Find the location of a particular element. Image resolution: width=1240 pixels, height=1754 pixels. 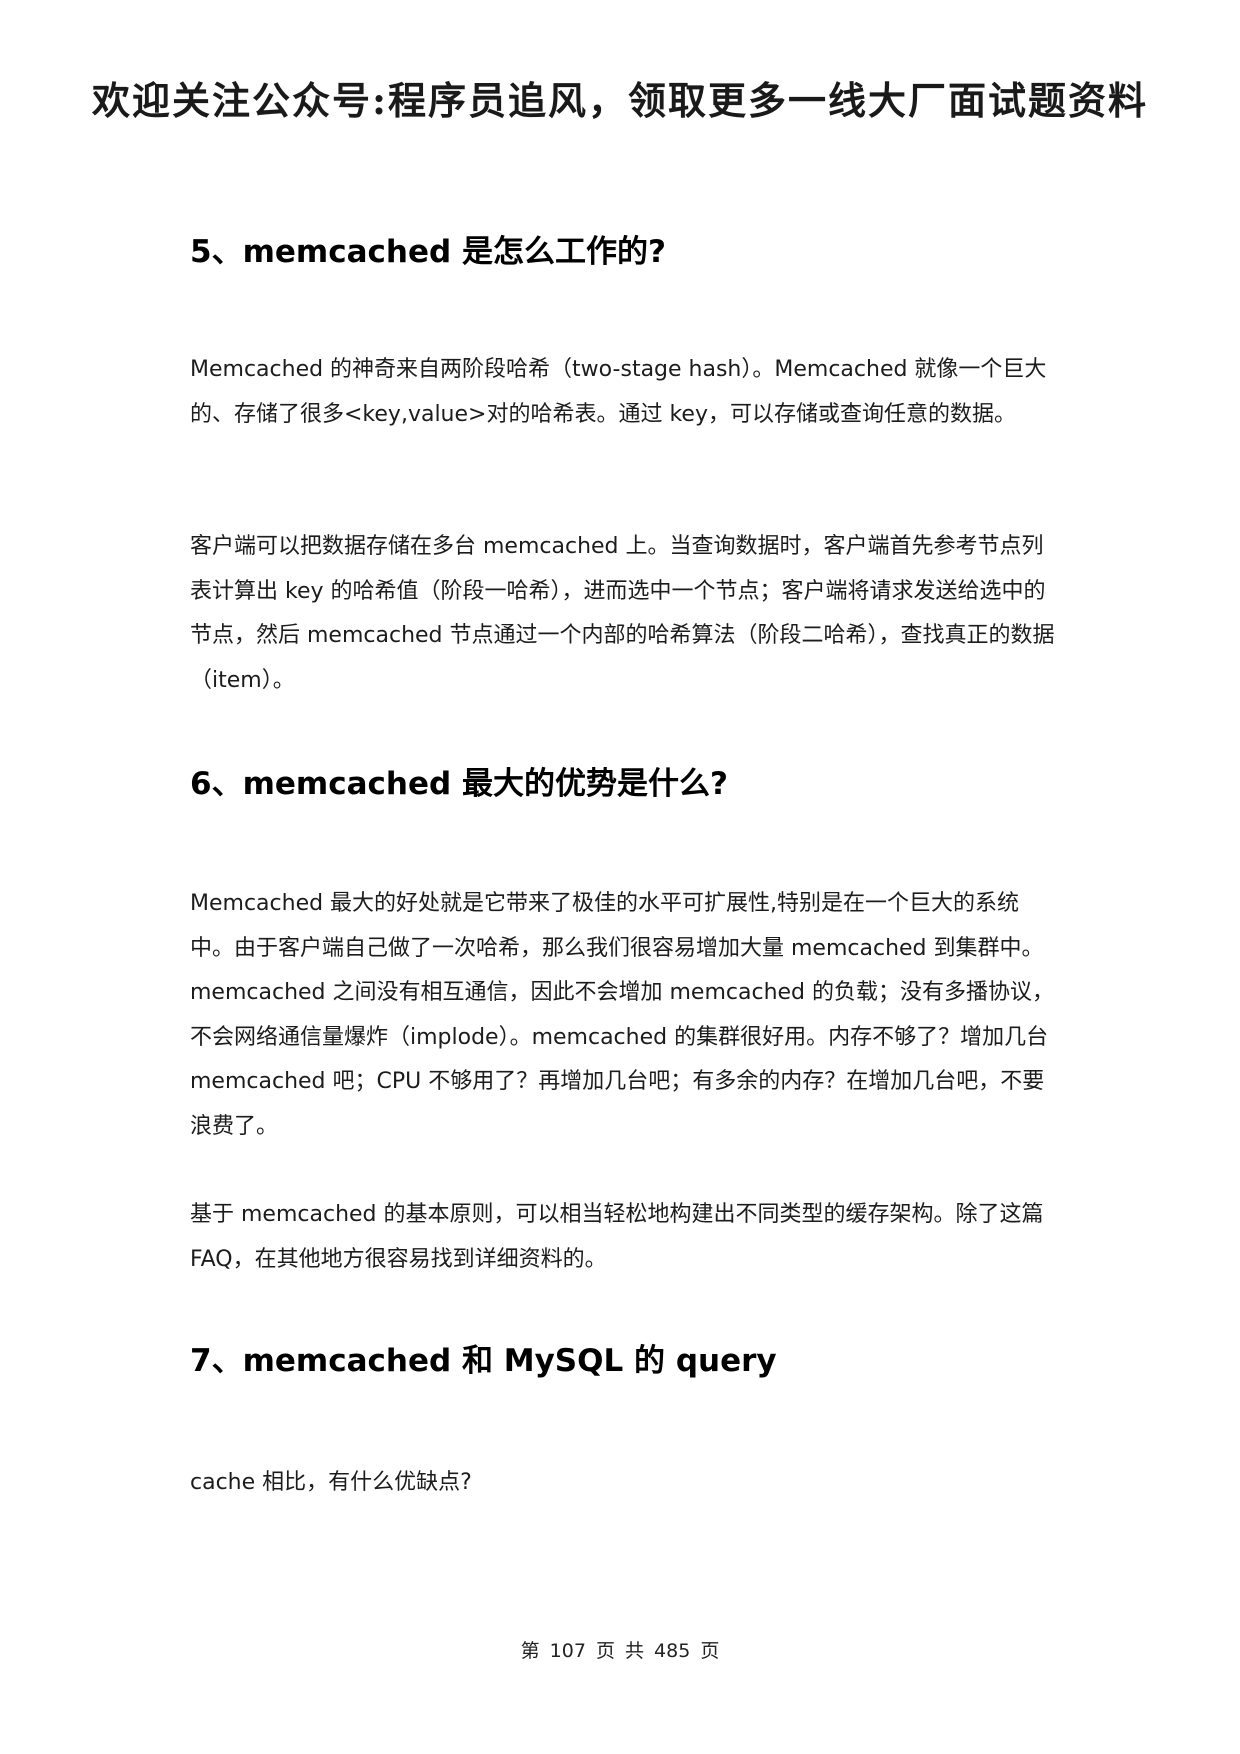

page-number: 第 107 页 共 485 页 is located at coordinates (620, 1651).